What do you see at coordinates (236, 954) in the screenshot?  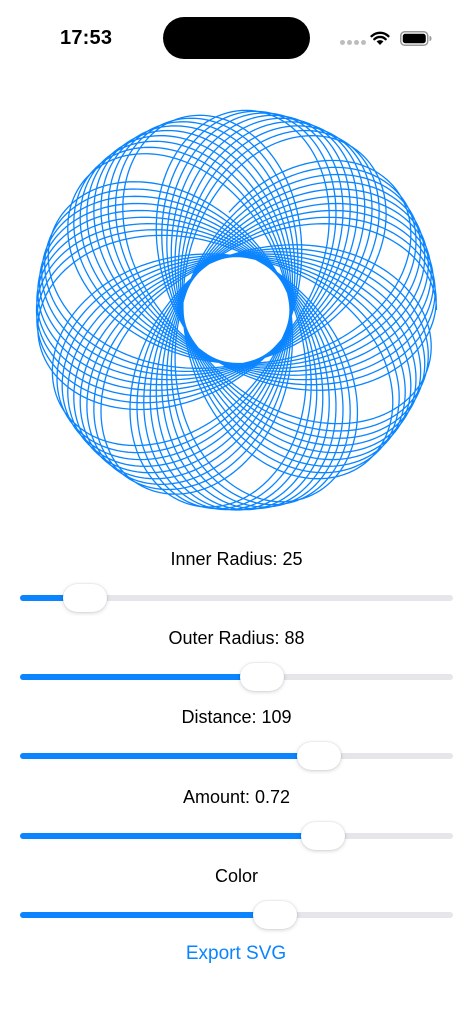 I see `export-svg-button: Export SVG` at bounding box center [236, 954].